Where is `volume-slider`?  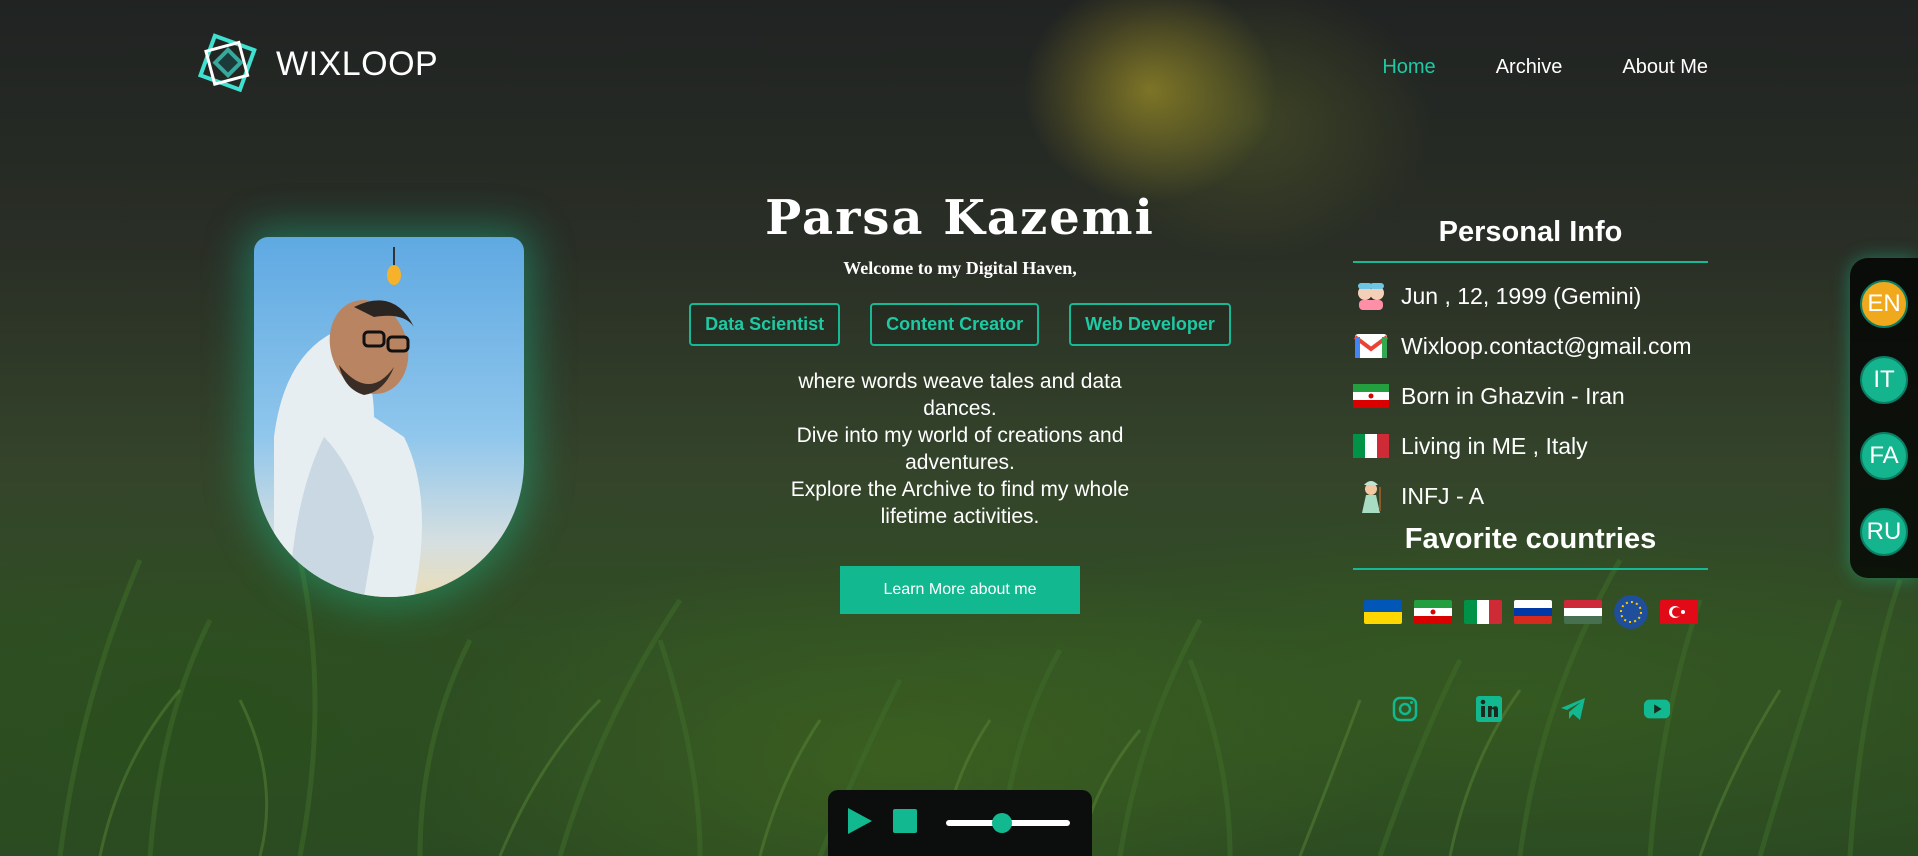 volume-slider is located at coordinates (1008, 823).